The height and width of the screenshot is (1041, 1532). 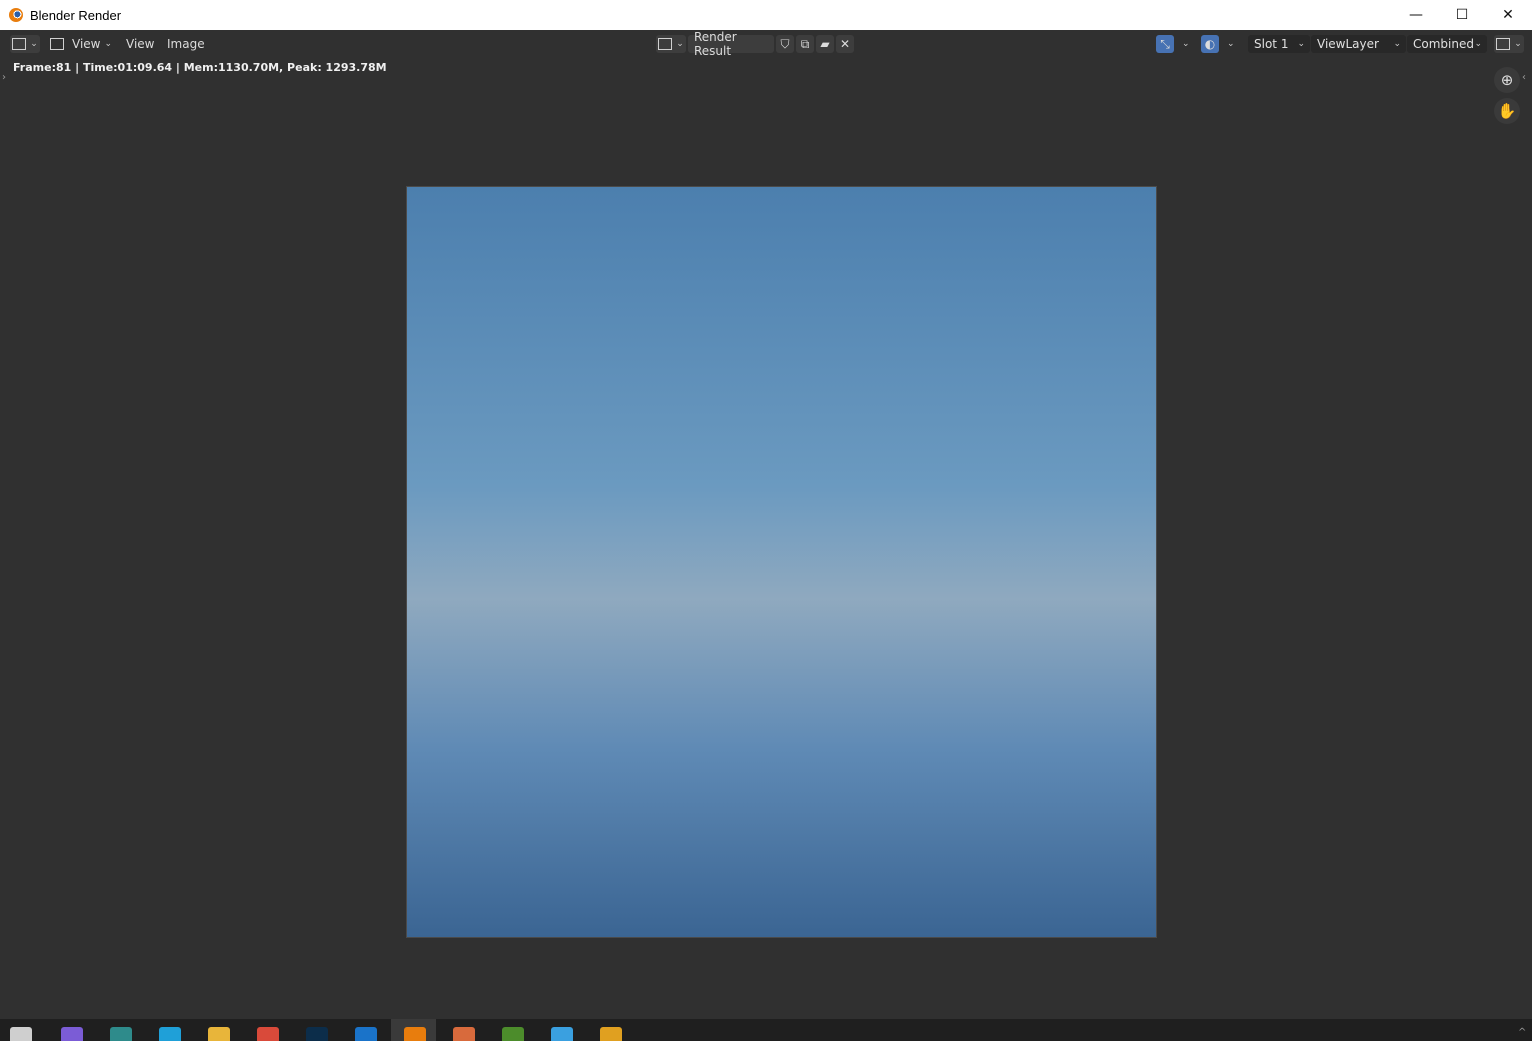 I want to click on gizmo-toggle: ⤡, so click(x=1165, y=44).